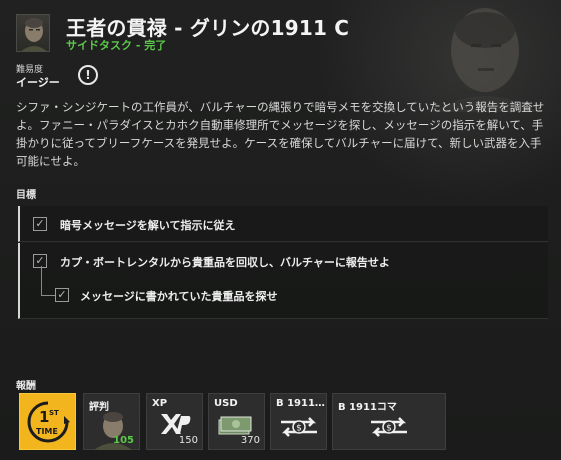  What do you see at coordinates (99, 407) in the screenshot?
I see `reputation-label: 評判` at bounding box center [99, 407].